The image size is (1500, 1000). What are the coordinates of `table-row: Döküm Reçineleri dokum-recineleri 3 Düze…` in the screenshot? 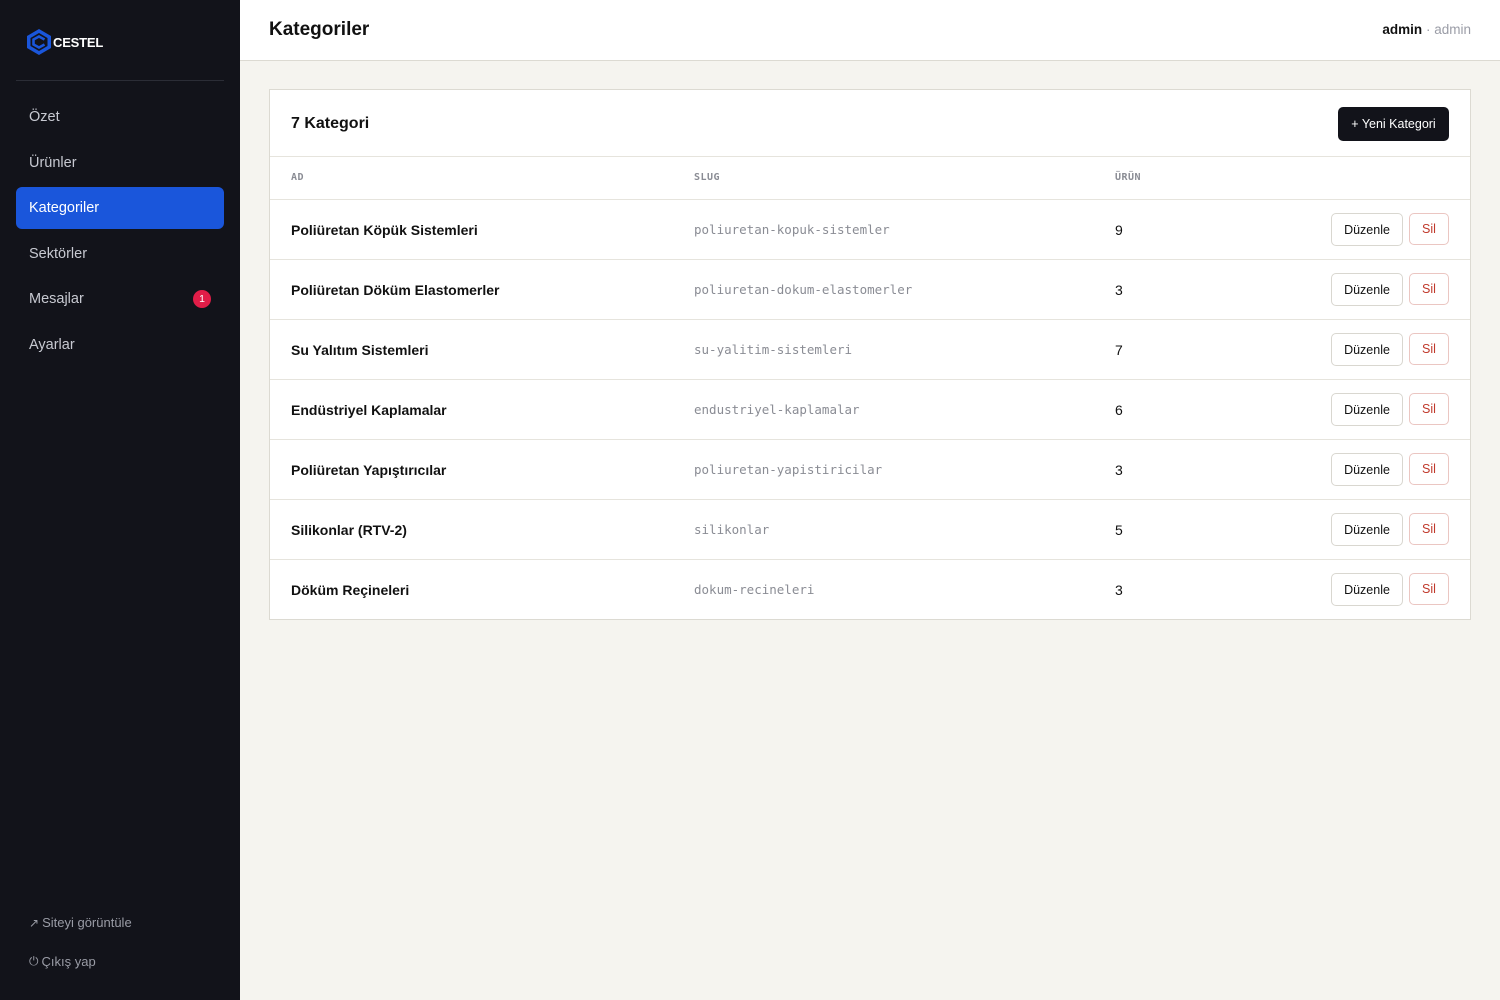 It's located at (870, 590).